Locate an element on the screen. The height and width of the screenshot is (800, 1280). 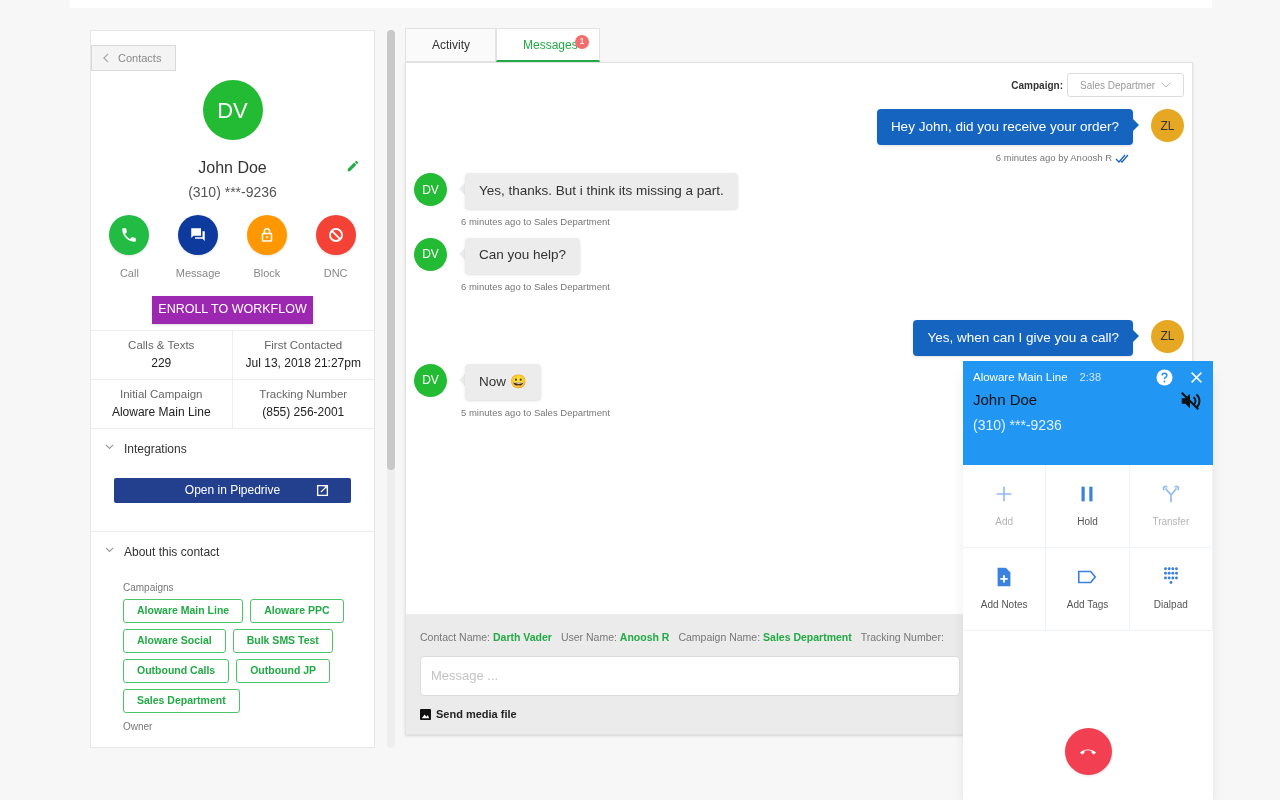
campaign-tag: Aloware Main Line is located at coordinates (183, 610).